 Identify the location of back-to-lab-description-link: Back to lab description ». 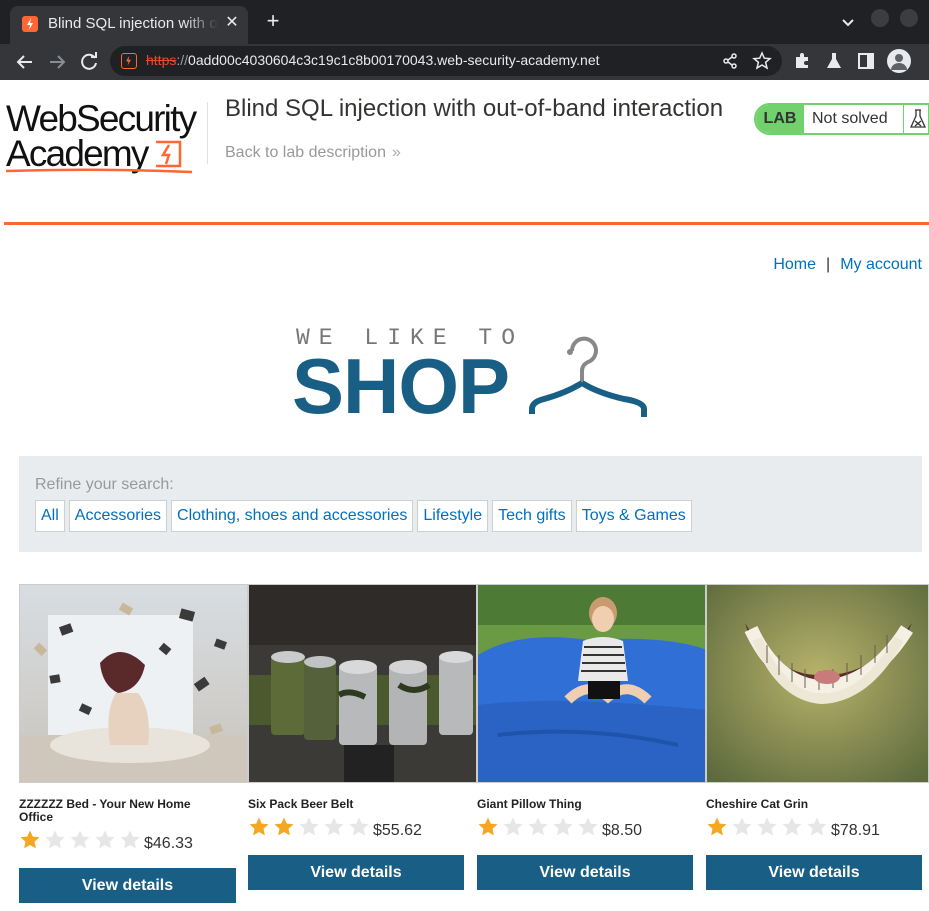
(313, 153).